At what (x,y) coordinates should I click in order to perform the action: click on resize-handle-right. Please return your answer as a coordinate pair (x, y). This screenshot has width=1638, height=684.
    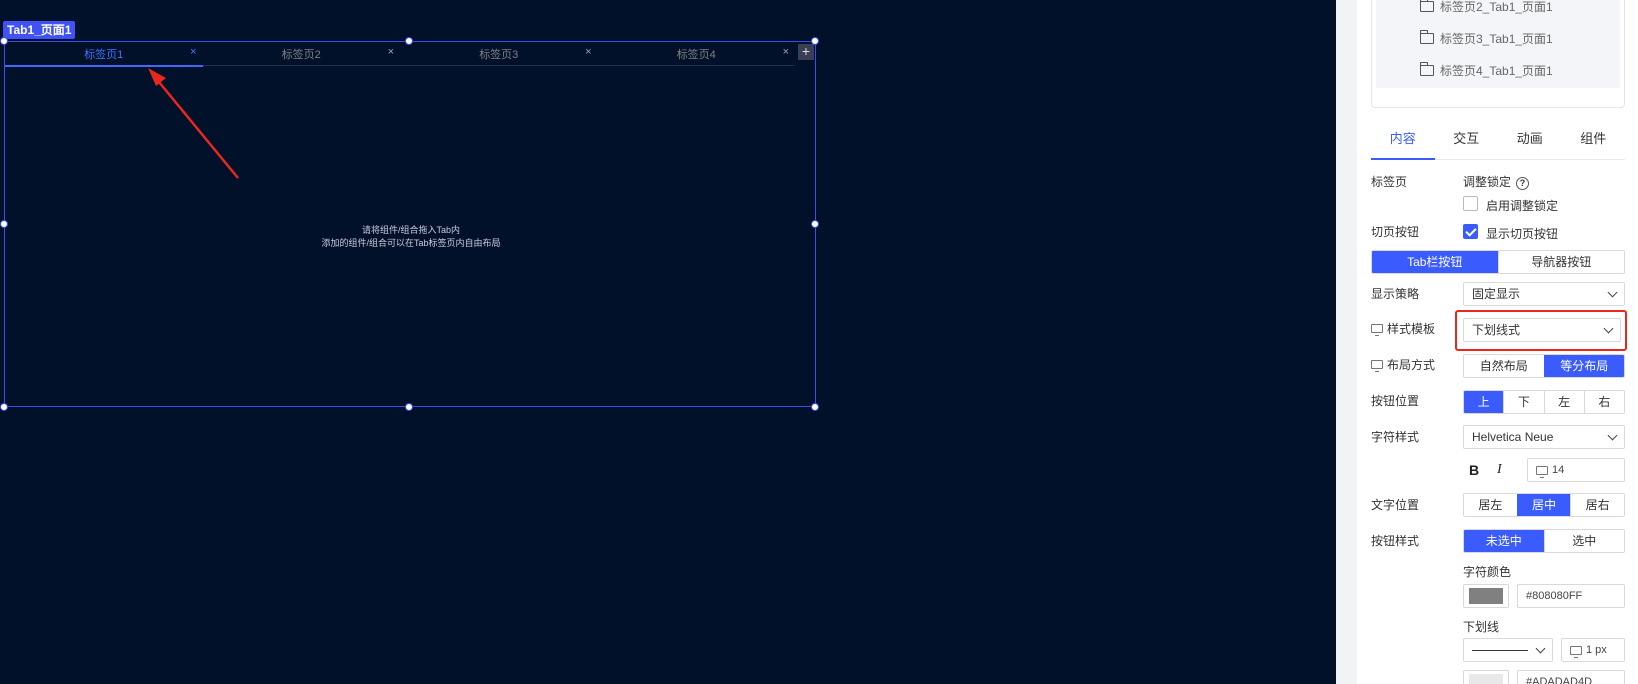
    Looking at the image, I should click on (815, 224).